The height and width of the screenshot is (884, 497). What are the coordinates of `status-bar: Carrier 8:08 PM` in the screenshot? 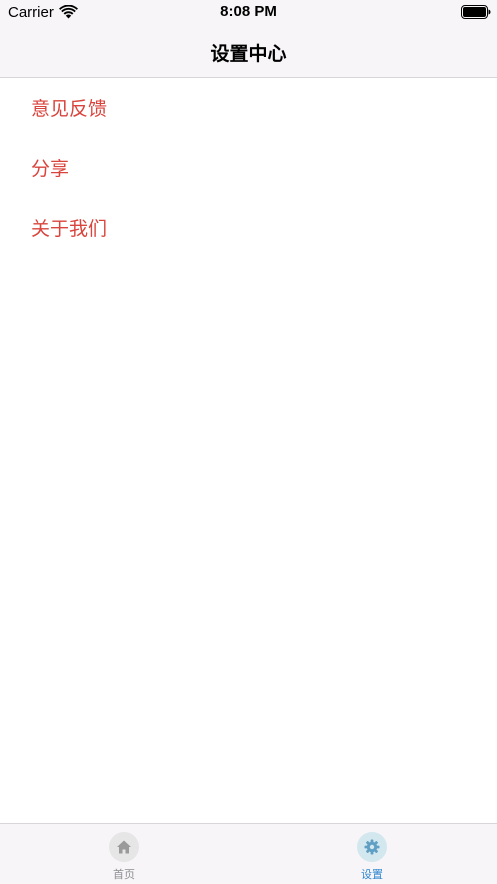 It's located at (248, 13).